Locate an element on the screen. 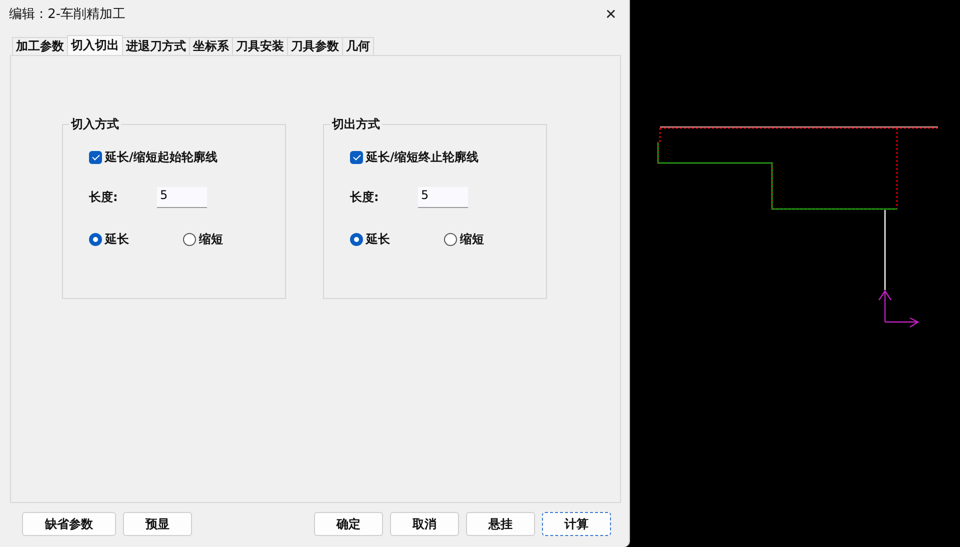 This screenshot has width=960, height=547. tab: 几何 is located at coordinates (358, 46).